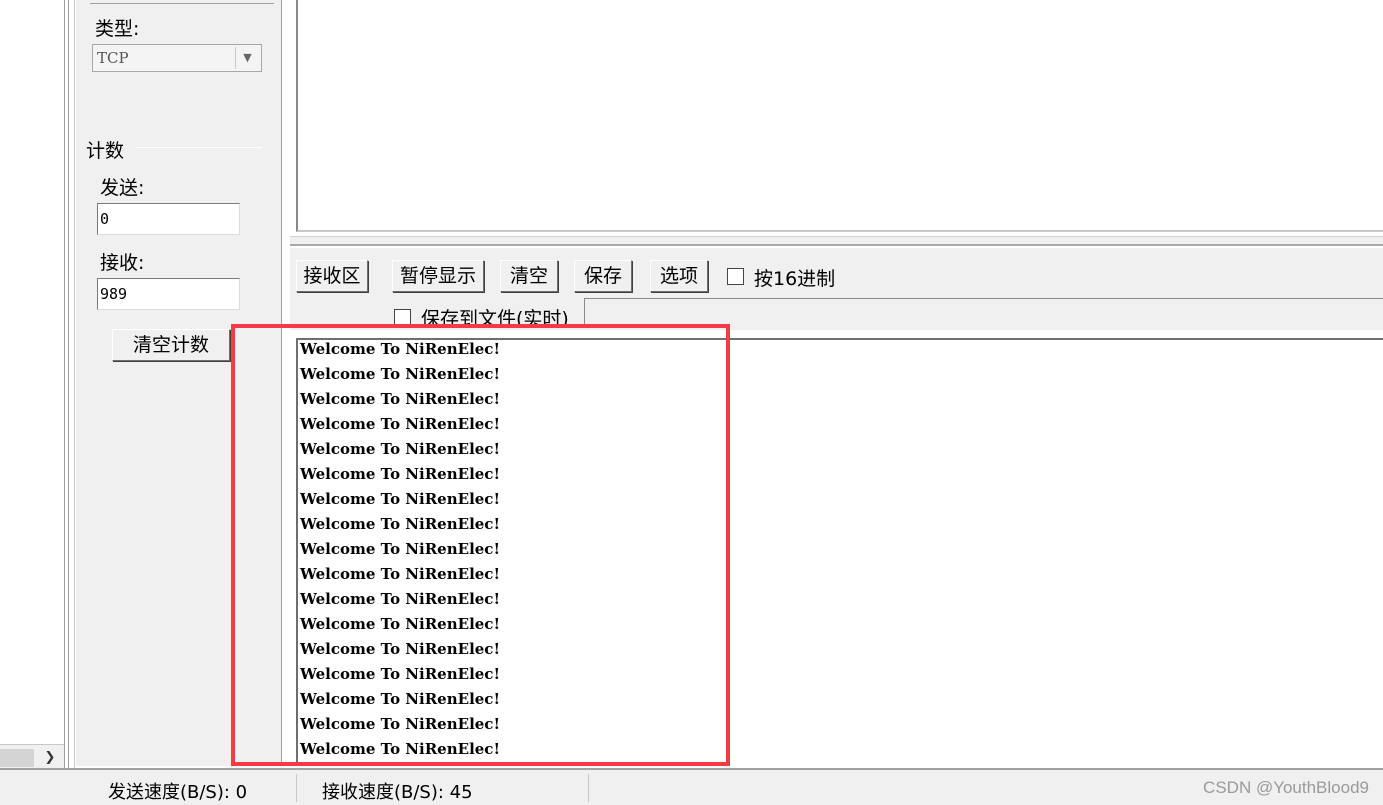  What do you see at coordinates (168, 219) in the screenshot?
I see `send-count-field: 0` at bounding box center [168, 219].